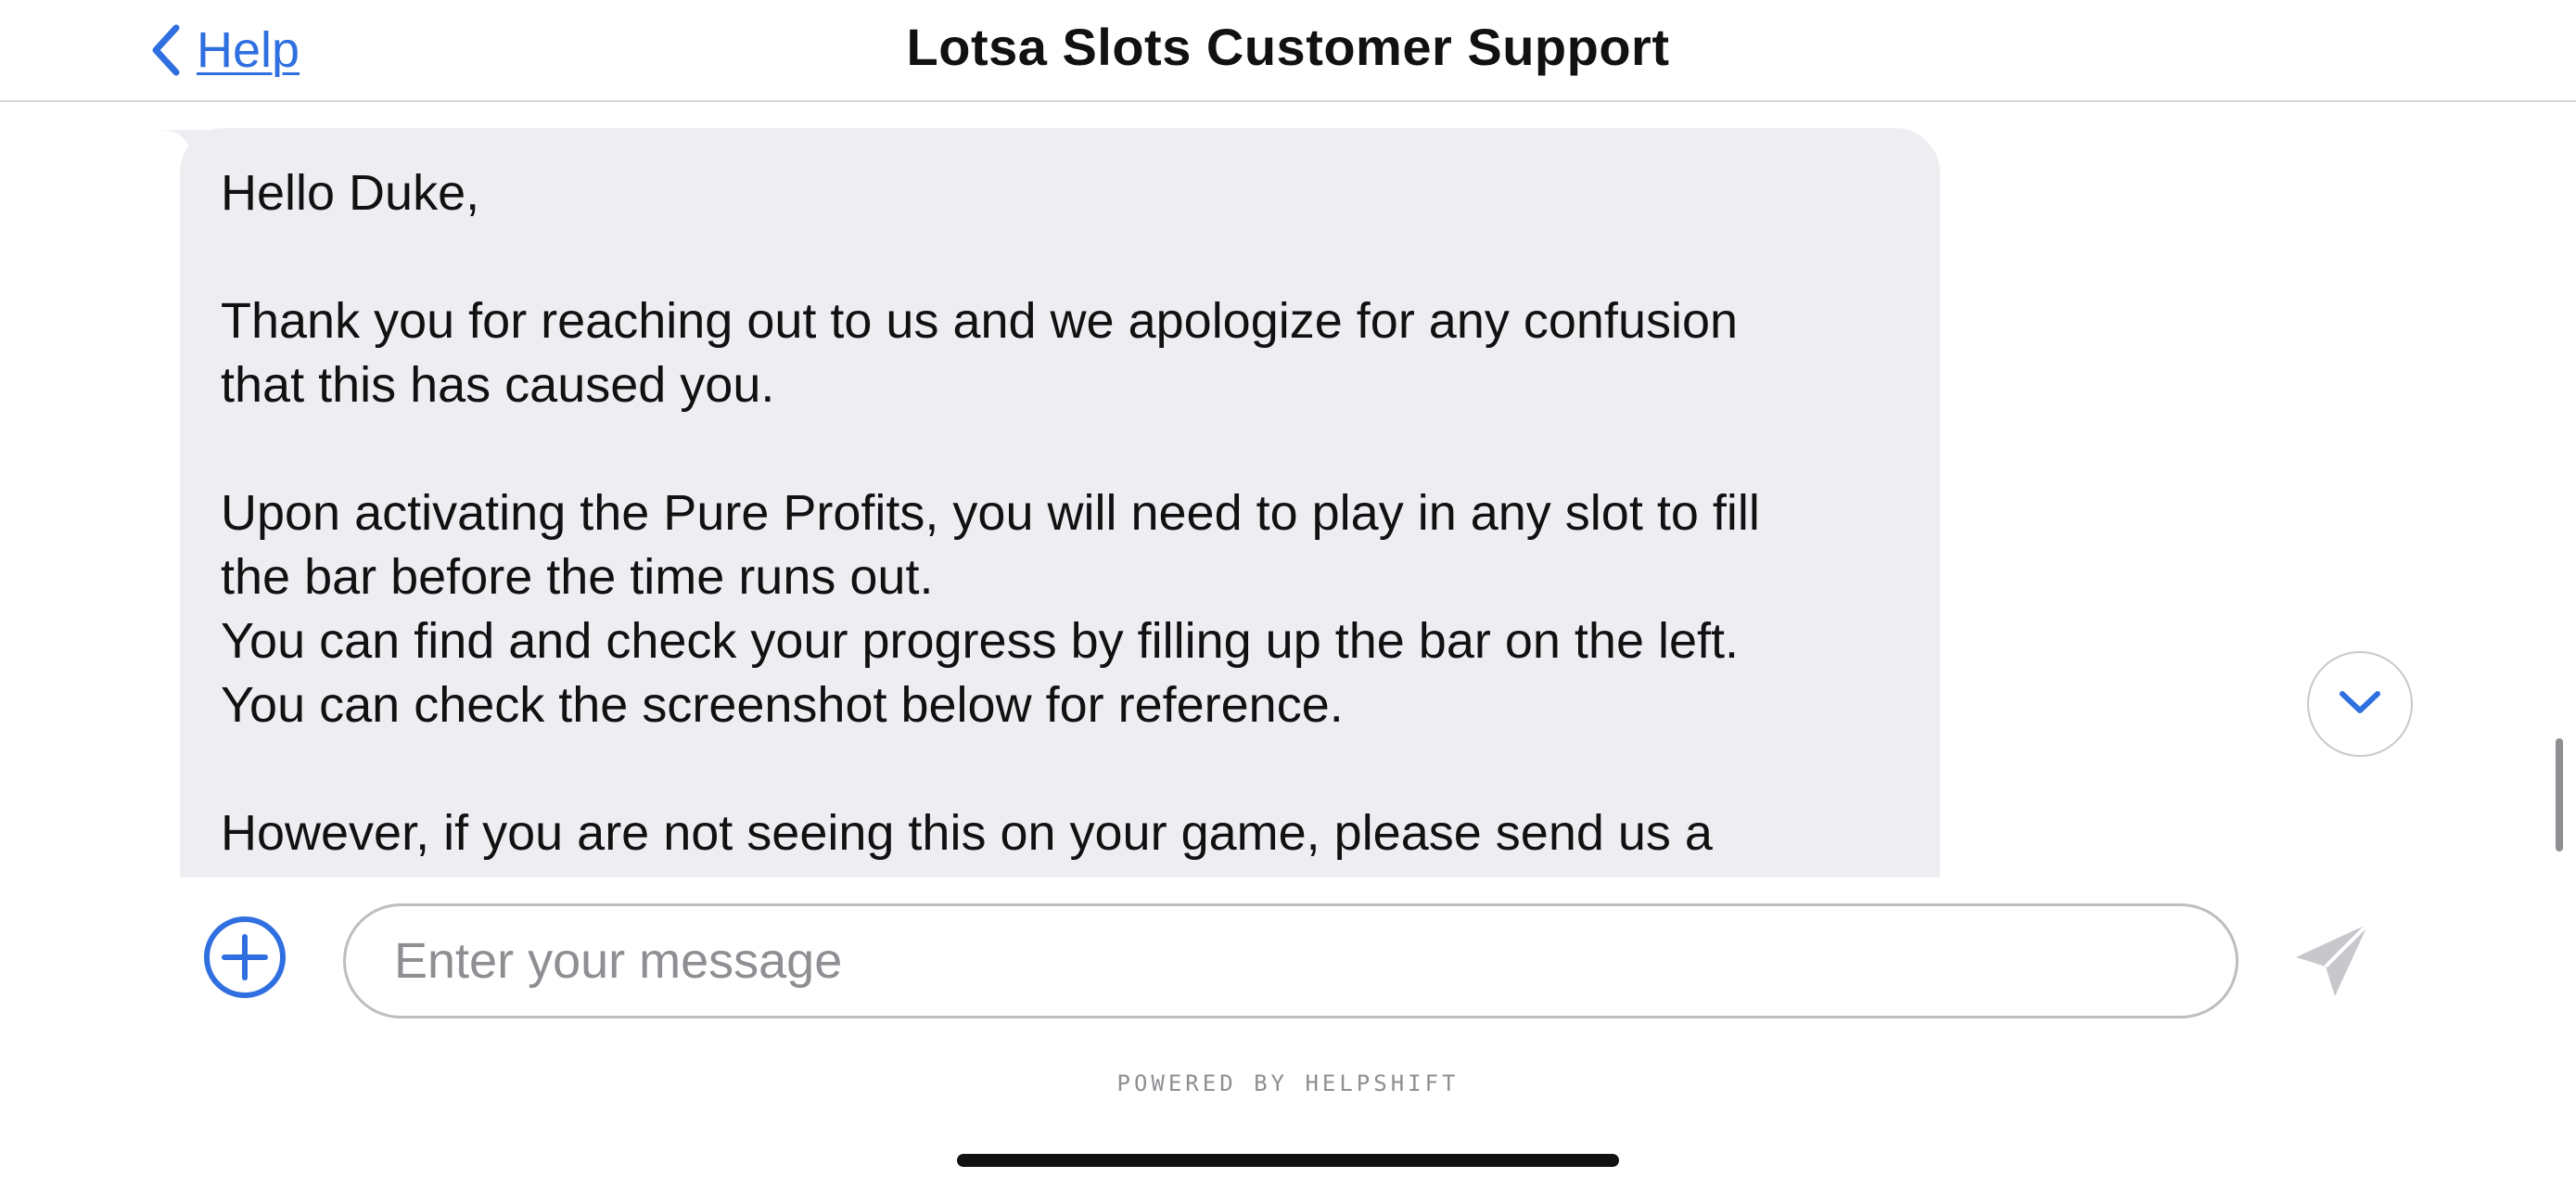  I want to click on message-line: Hello Duke,, so click(350, 193).